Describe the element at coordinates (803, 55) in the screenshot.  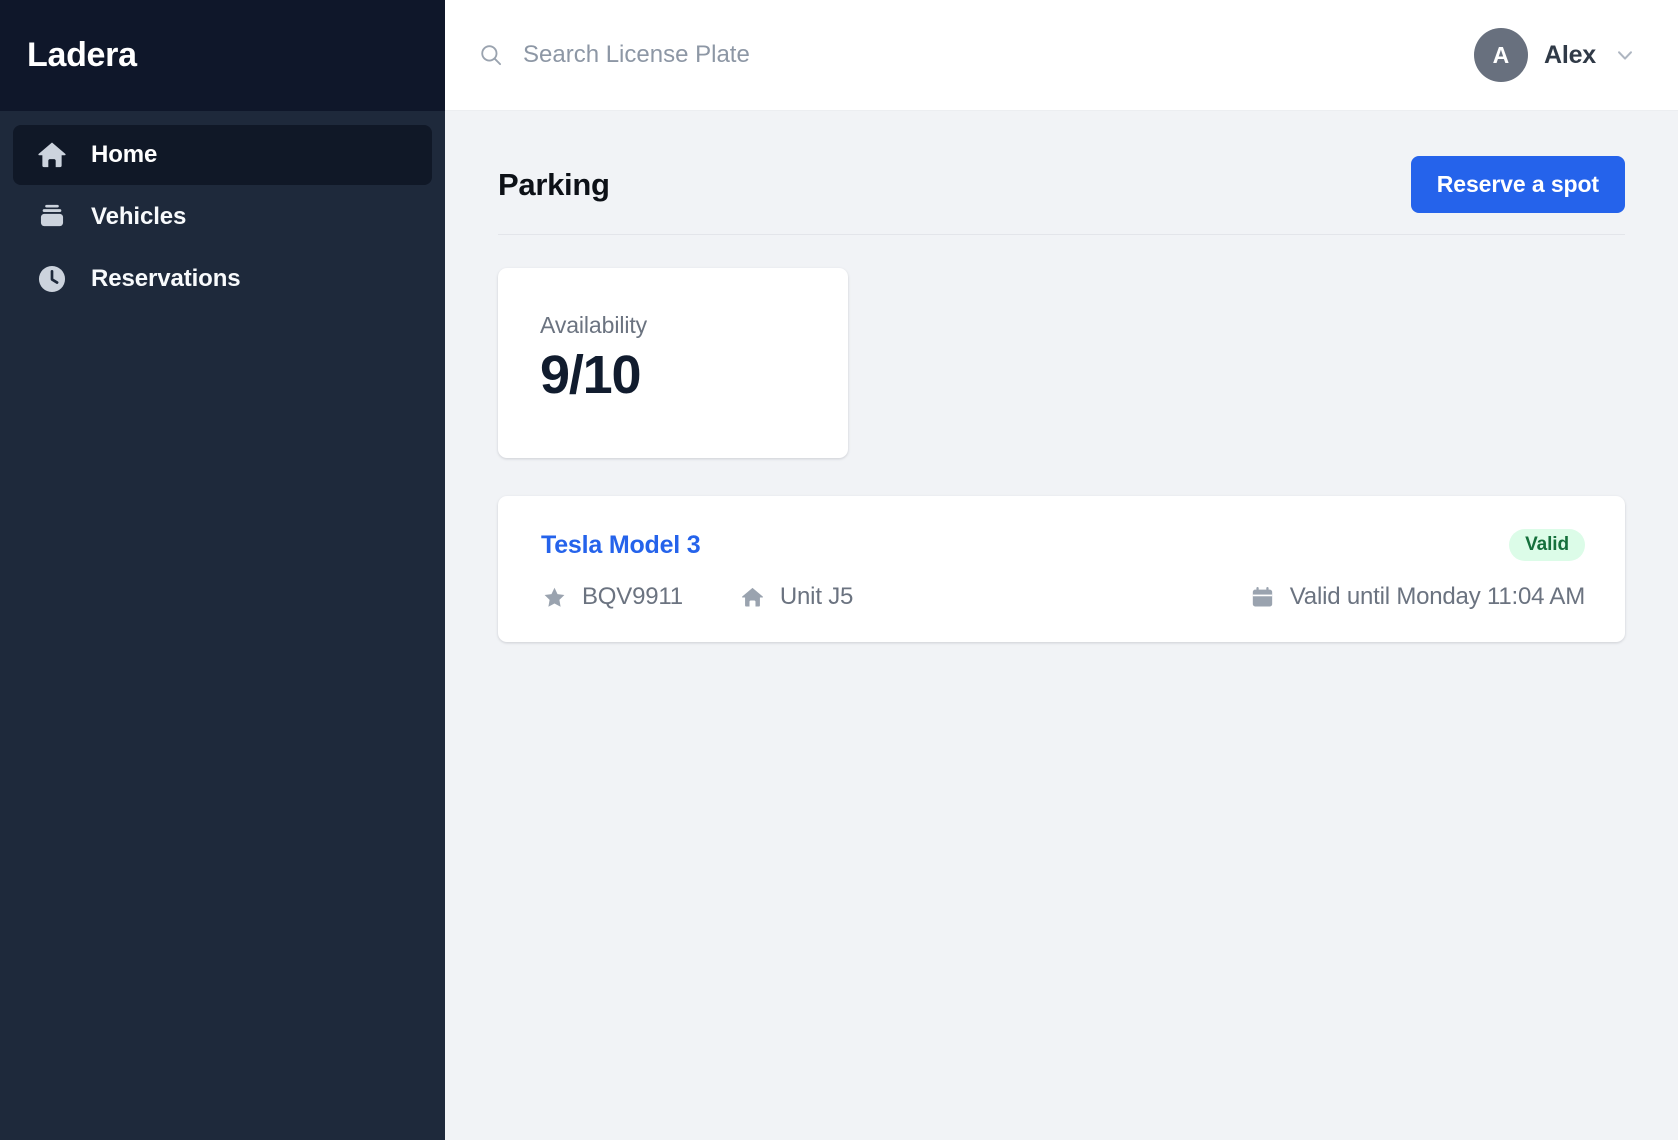
I see `search-input` at that location.